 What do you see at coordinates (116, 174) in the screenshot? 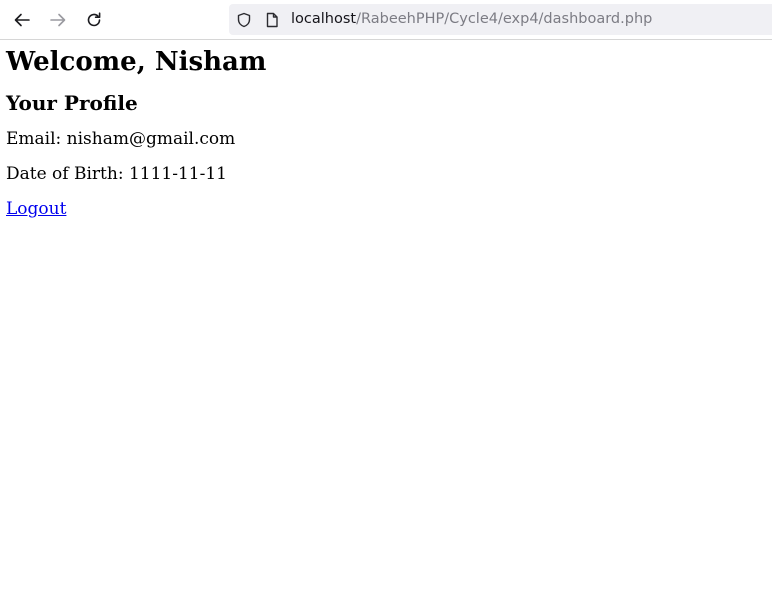
I see `dob-text: Date of Birth: 1111-11-11` at bounding box center [116, 174].